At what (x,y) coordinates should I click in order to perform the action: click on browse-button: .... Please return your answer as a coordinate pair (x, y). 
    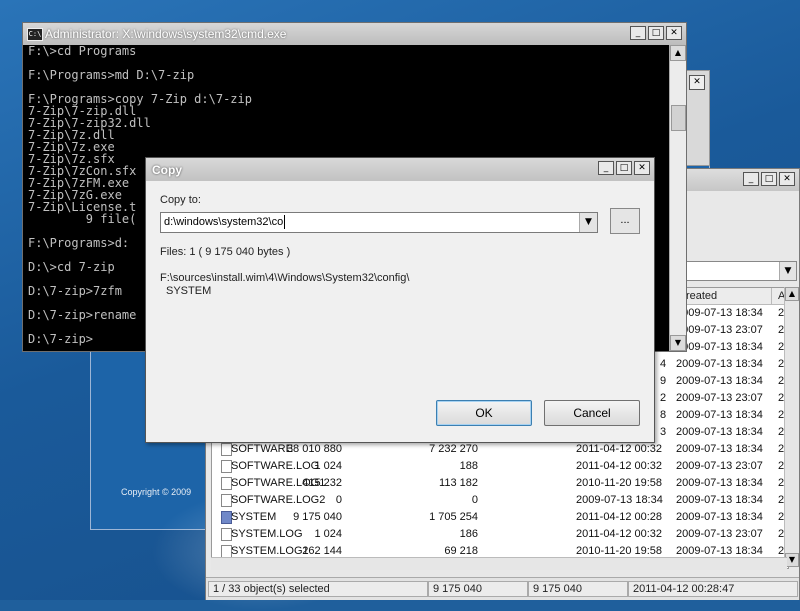
    Looking at the image, I should click on (625, 221).